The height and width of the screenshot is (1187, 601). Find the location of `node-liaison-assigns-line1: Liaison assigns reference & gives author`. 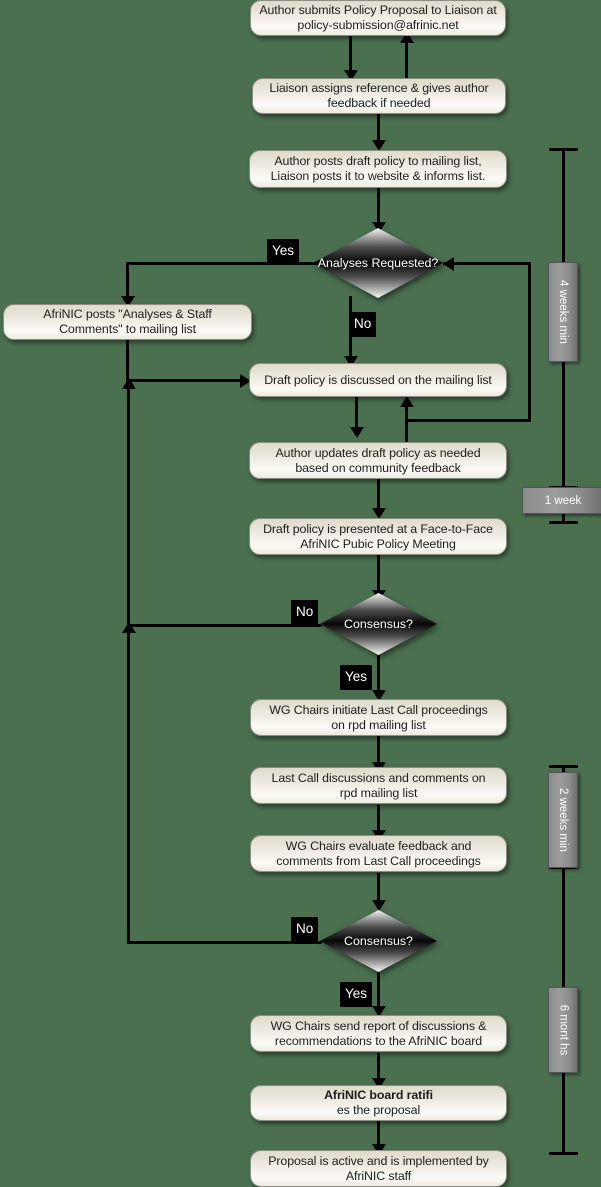

node-liaison-assigns-line1: Liaison assigns reference & gives author is located at coordinates (379, 88).